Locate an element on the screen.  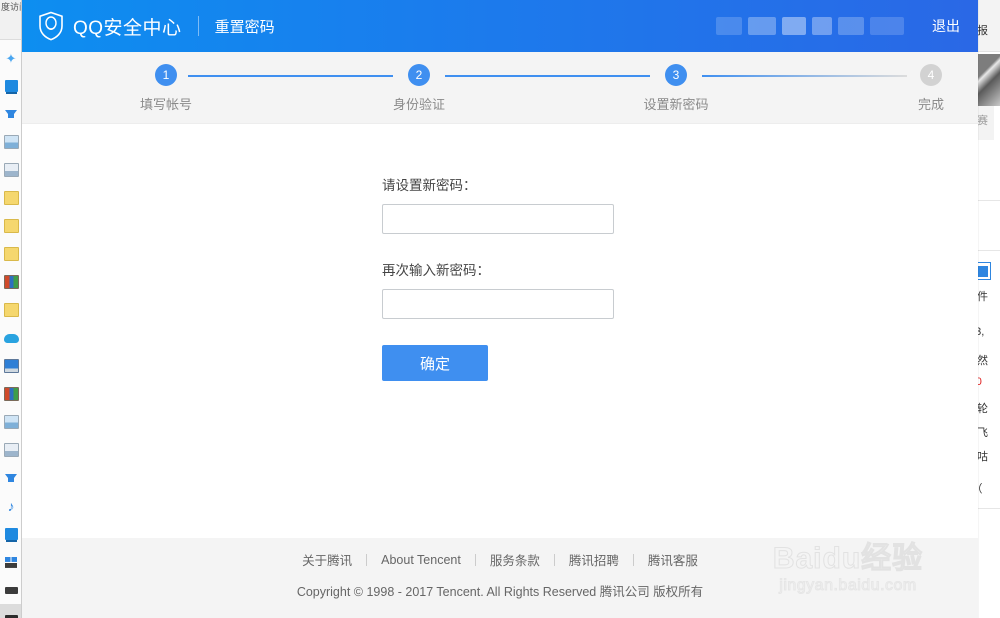
step-number: 2 is located at coordinates (419, 75).